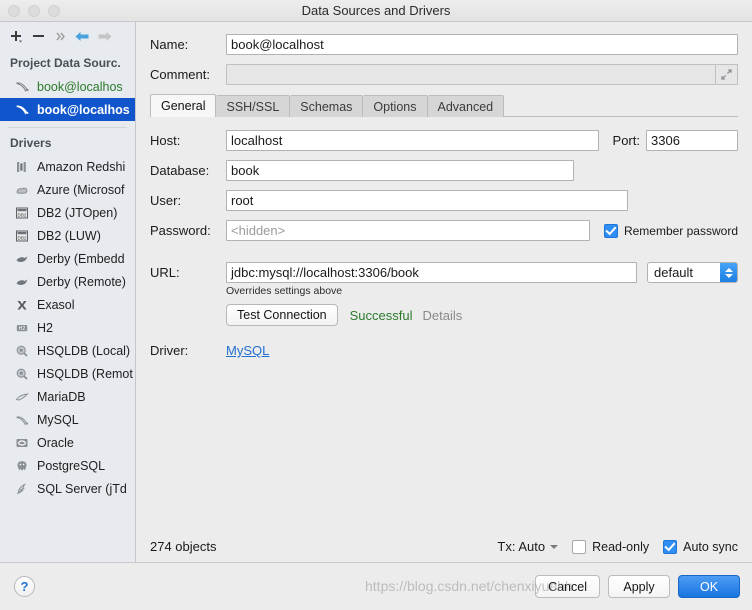 The width and height of the screenshot is (752, 610). Describe the element at coordinates (674, 272) in the screenshot. I see `url-mode-value: default` at that location.